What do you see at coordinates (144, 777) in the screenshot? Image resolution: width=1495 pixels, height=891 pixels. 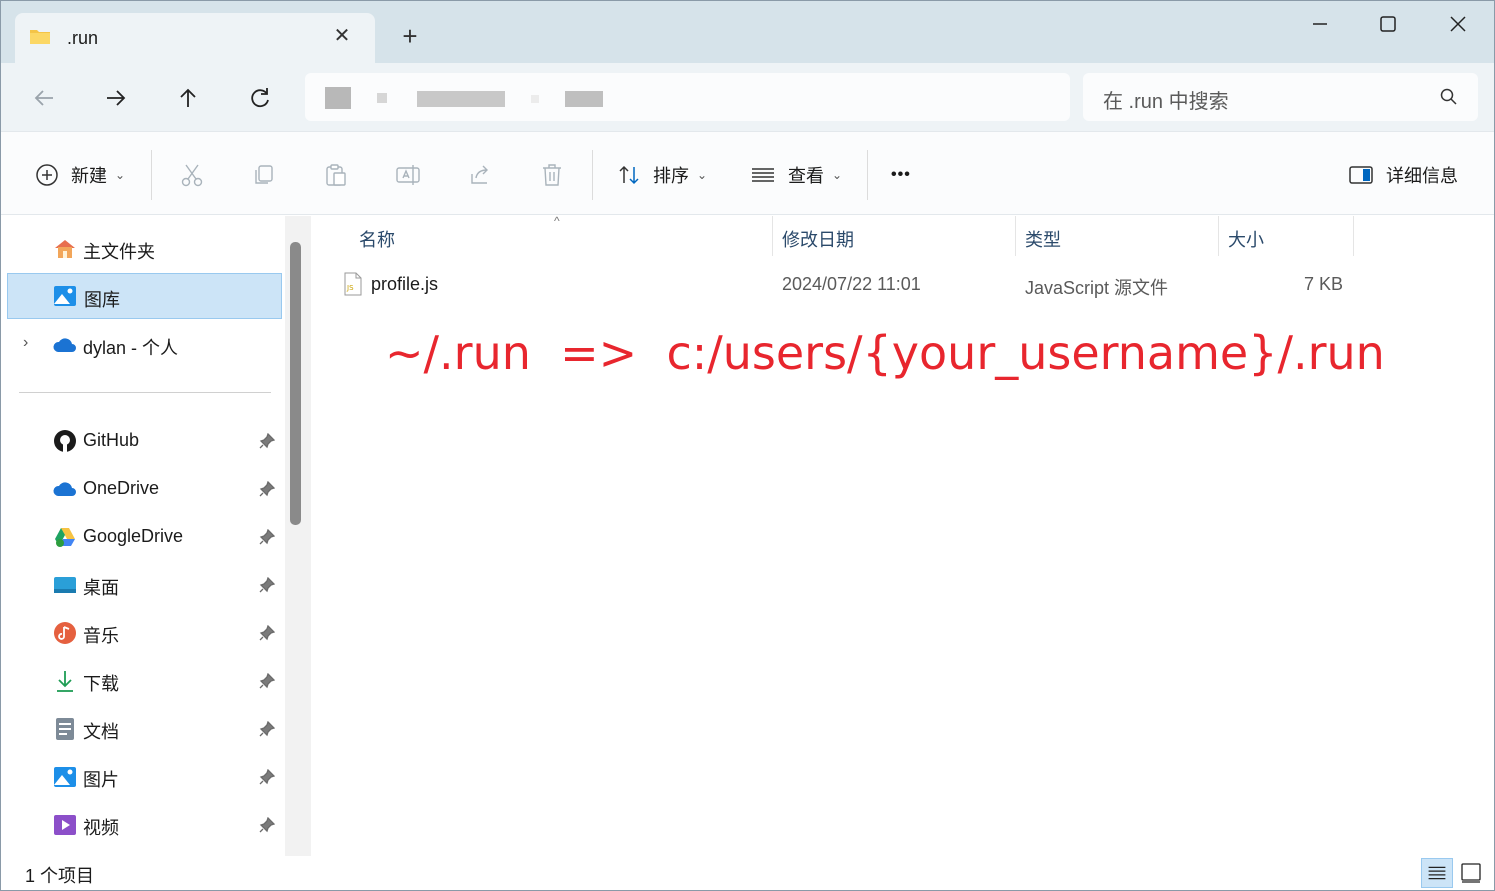 I see `sidebar-item-pictures: 图片` at bounding box center [144, 777].